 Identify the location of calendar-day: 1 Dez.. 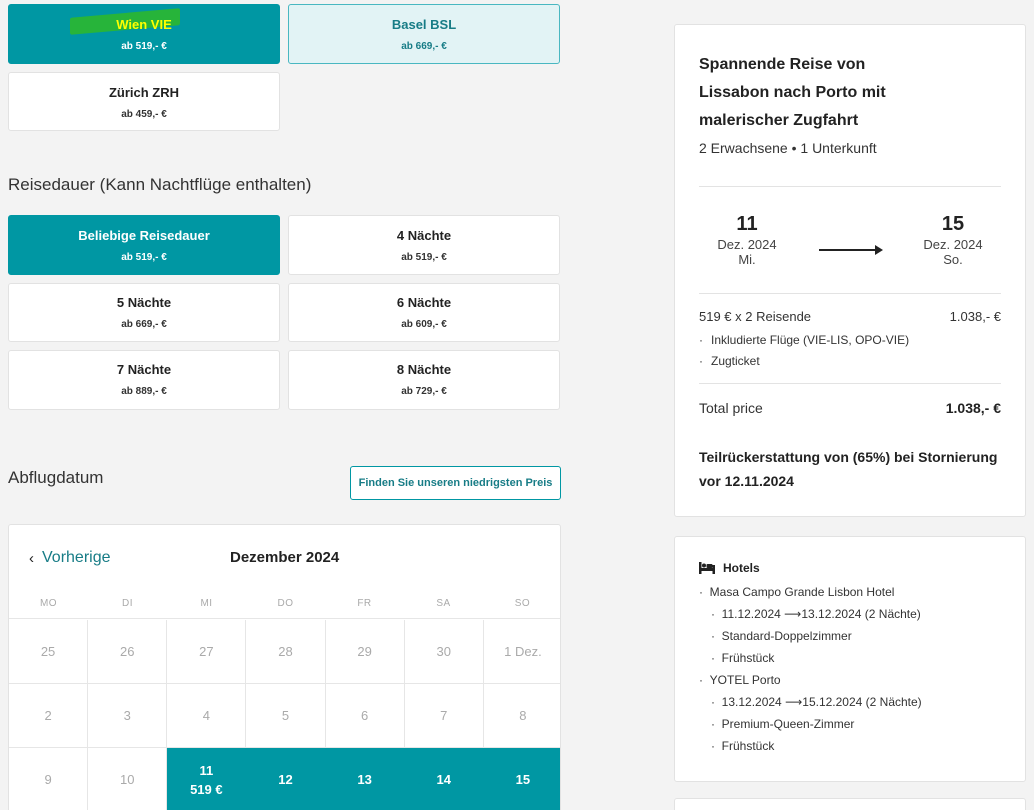
(521, 652).